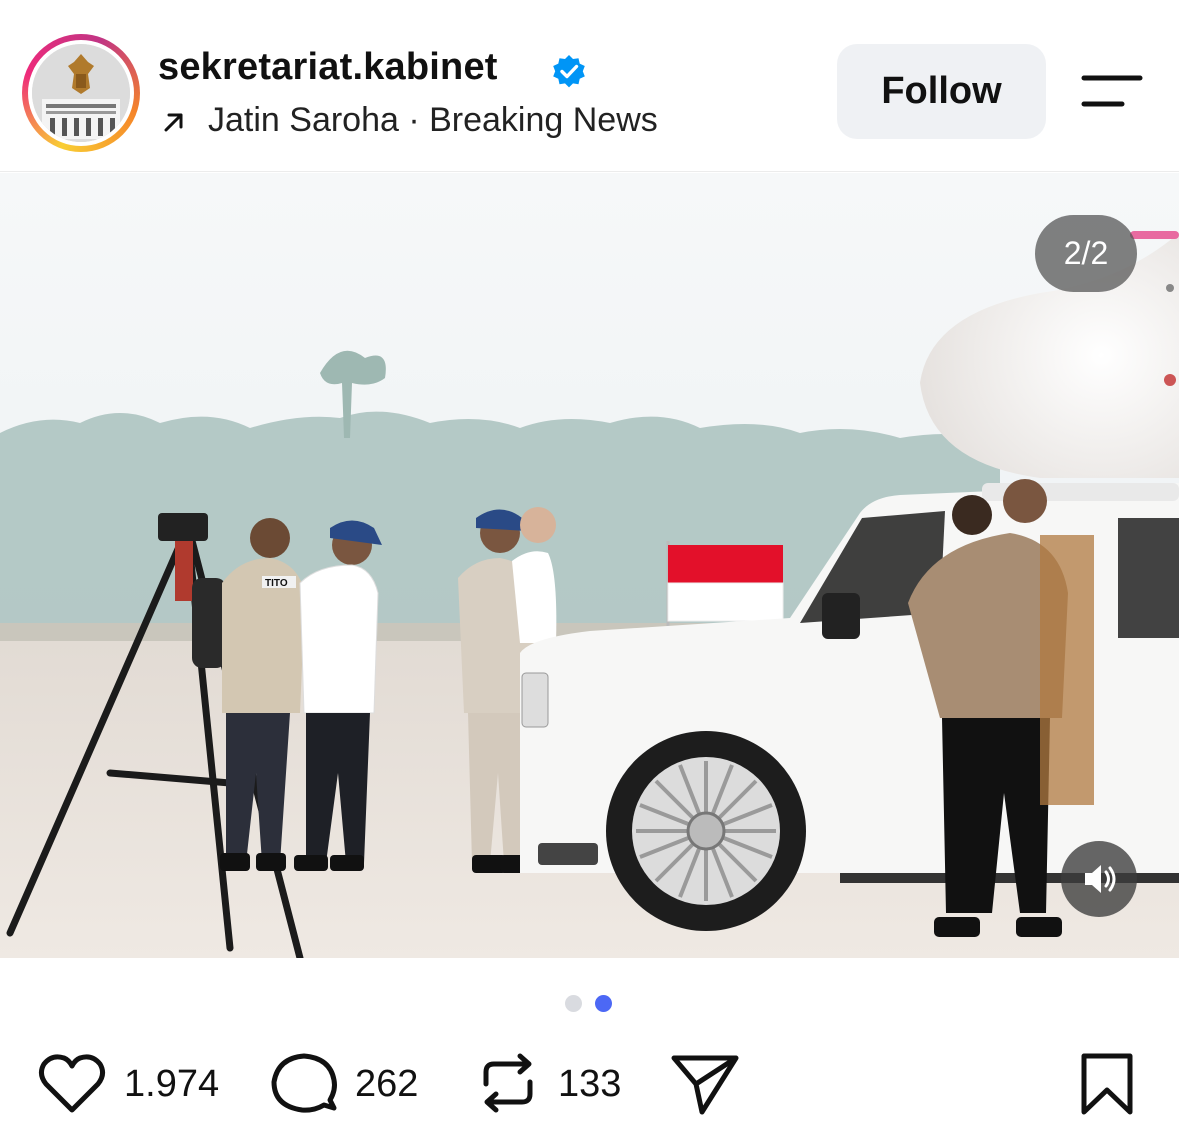  Describe the element at coordinates (1107, 1083) in the screenshot. I see `bookmark-icon` at that location.